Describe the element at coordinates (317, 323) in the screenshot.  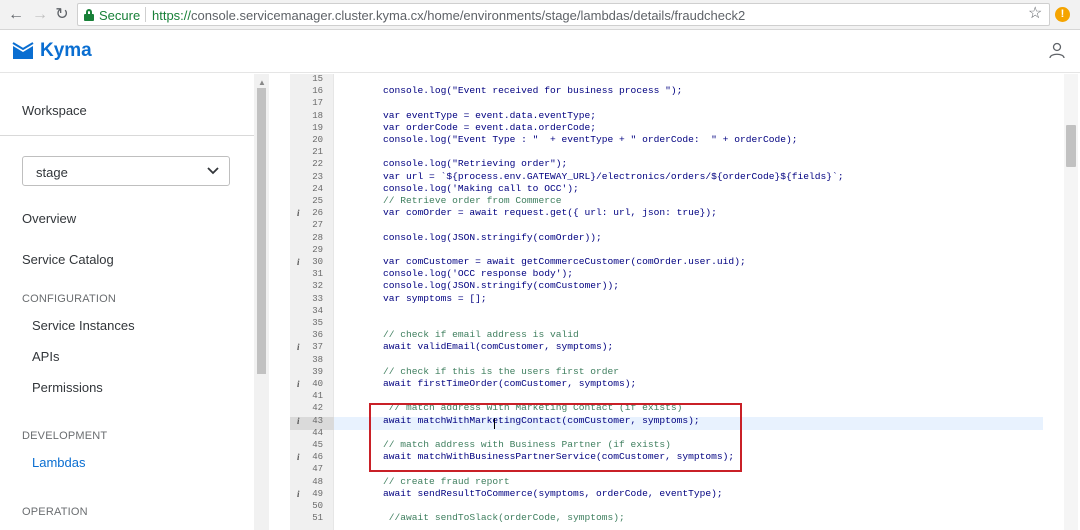
I see `line-number: 35` at that location.